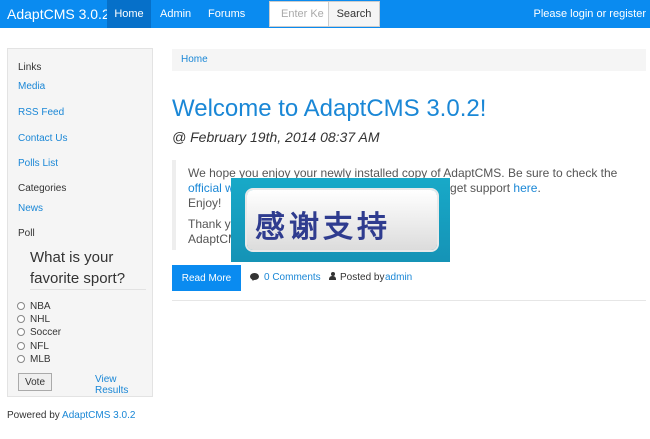 This screenshot has height=439, width=650. What do you see at coordinates (42, 188) in the screenshot?
I see `categories-heading: Categories` at bounding box center [42, 188].